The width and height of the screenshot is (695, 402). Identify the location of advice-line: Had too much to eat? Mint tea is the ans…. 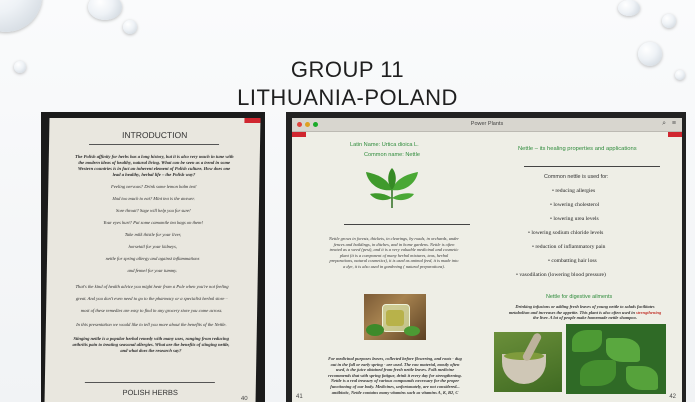
(153, 198).